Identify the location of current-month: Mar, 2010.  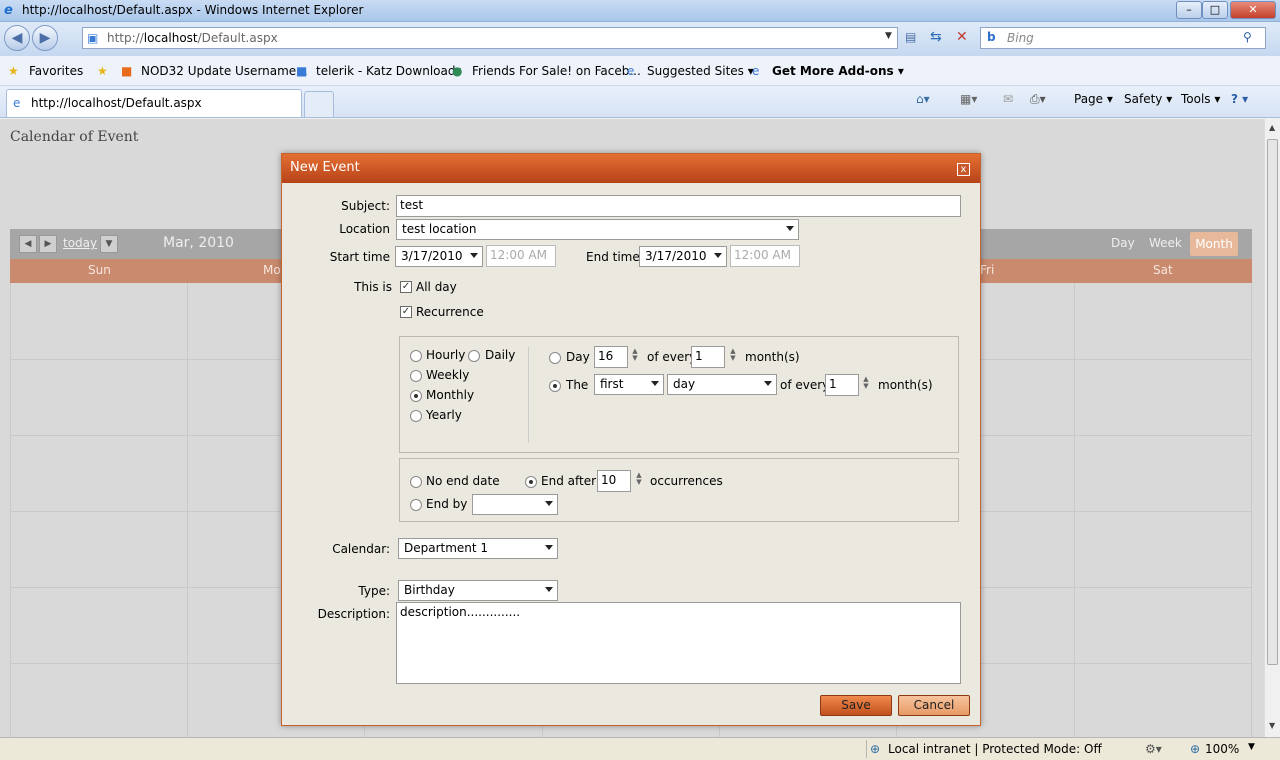
(198, 243).